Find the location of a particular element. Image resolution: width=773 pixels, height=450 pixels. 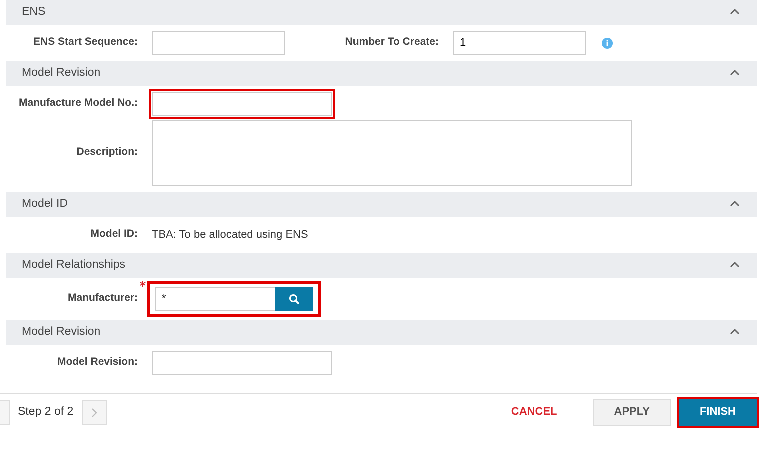

text-area is located at coordinates (392, 153).